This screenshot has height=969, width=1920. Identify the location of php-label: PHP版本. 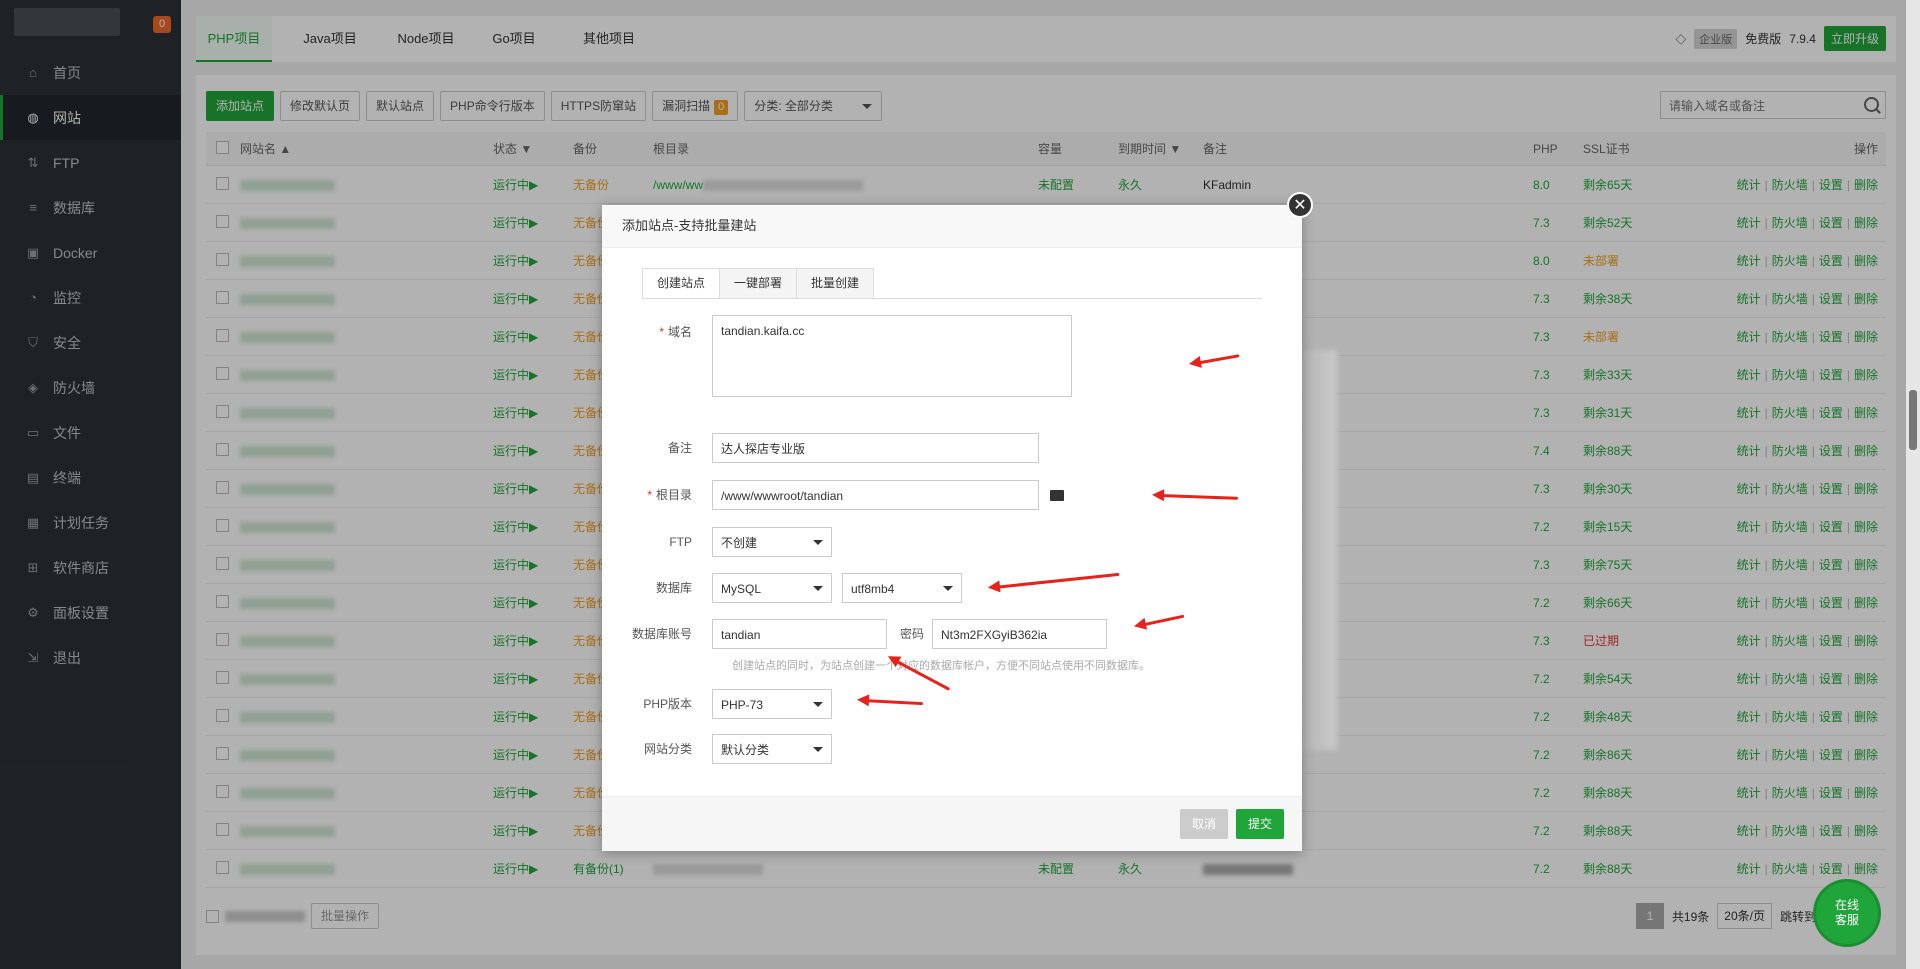
(667, 704).